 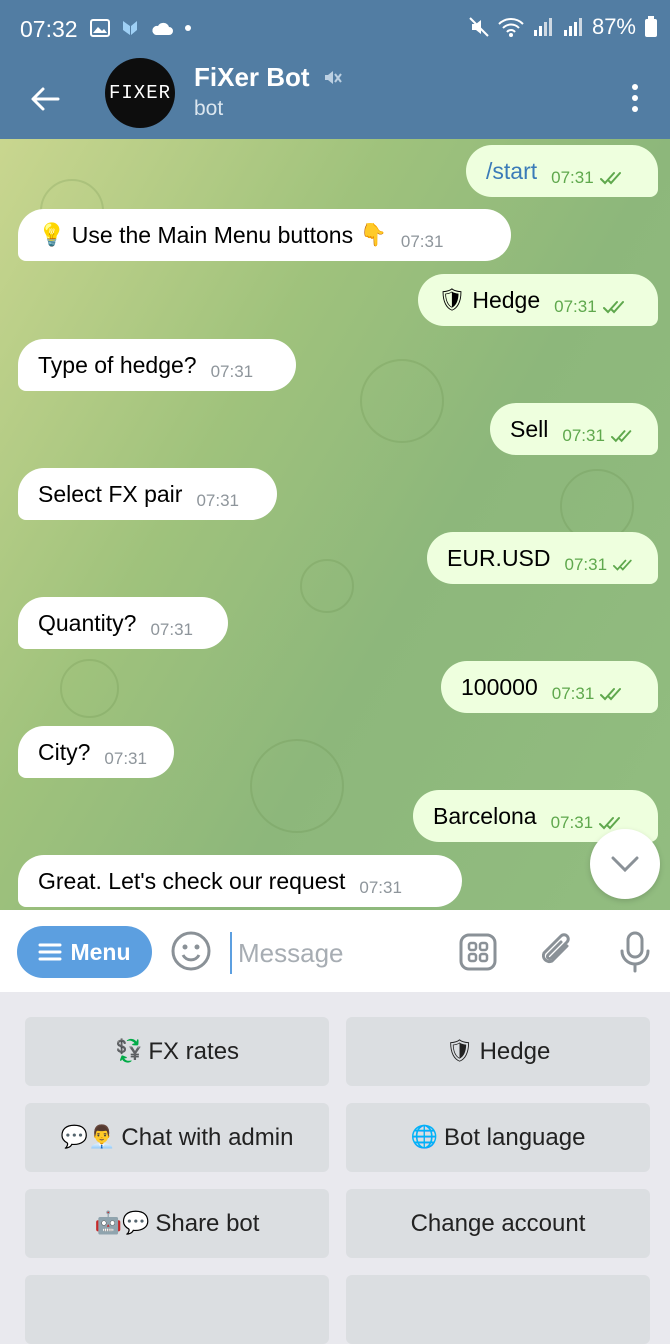 What do you see at coordinates (117, 364) in the screenshot?
I see `message-text: Type of hedge?` at bounding box center [117, 364].